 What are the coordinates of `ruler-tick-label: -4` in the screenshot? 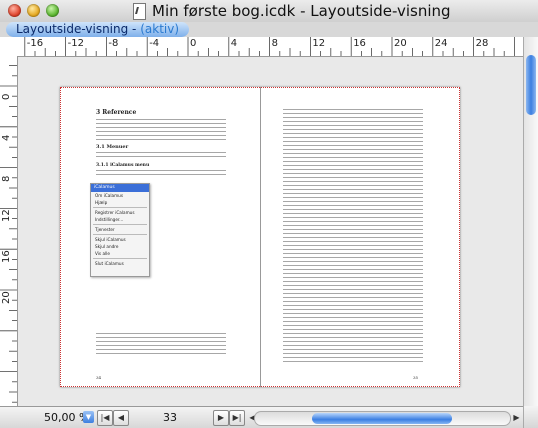 It's located at (154, 43).